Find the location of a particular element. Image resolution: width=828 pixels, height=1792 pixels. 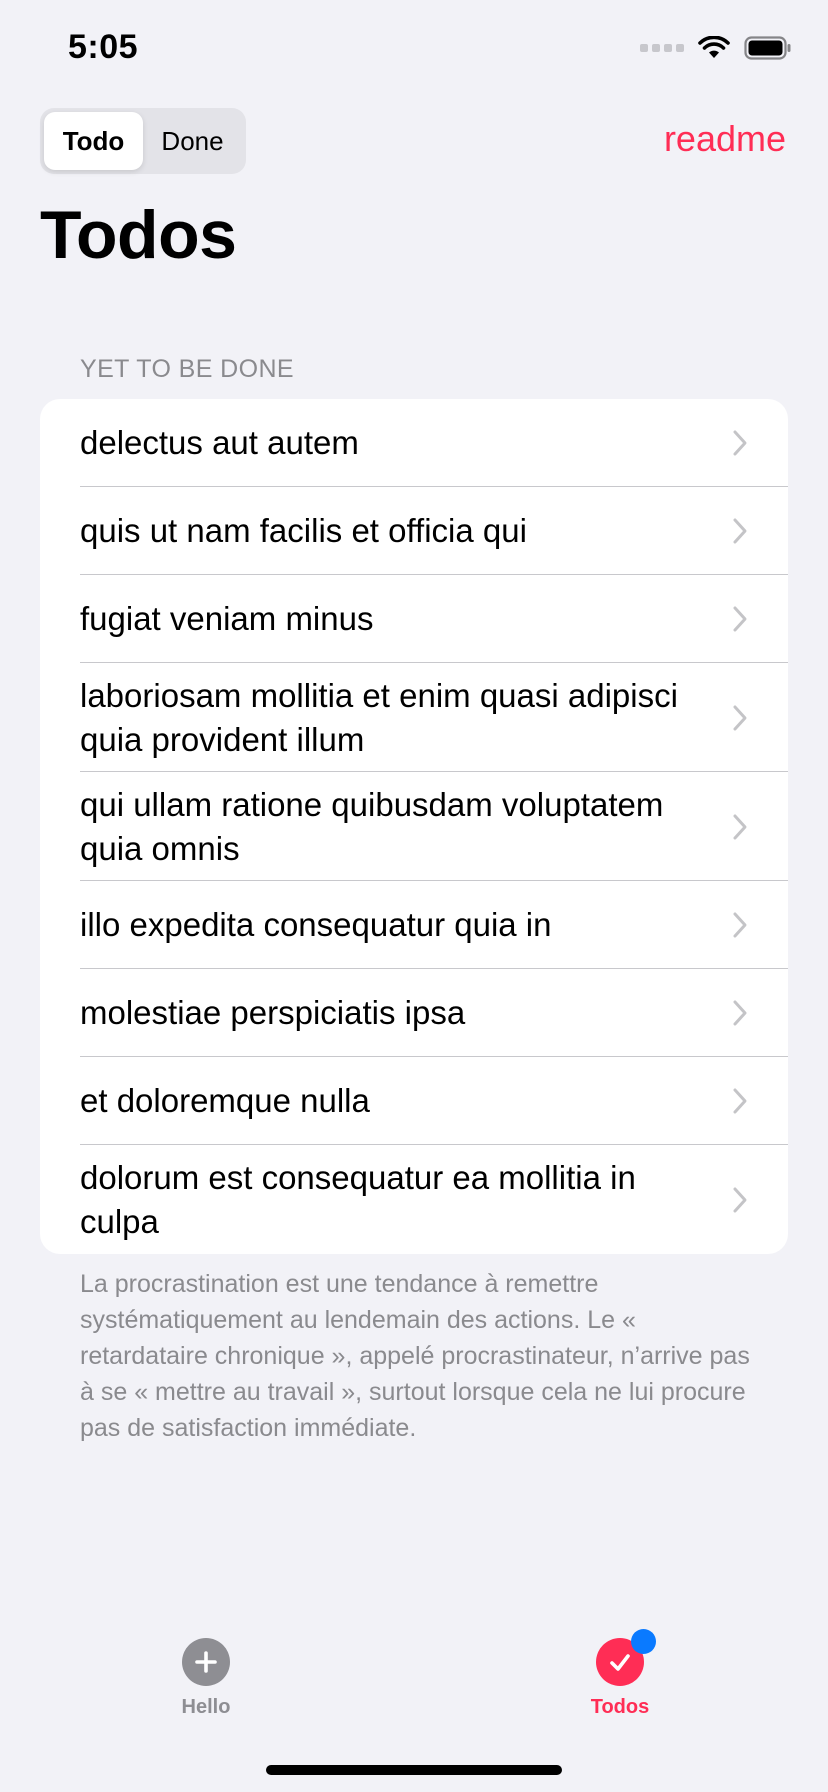

list-item: et doloremque nulla is located at coordinates (414, 1101).